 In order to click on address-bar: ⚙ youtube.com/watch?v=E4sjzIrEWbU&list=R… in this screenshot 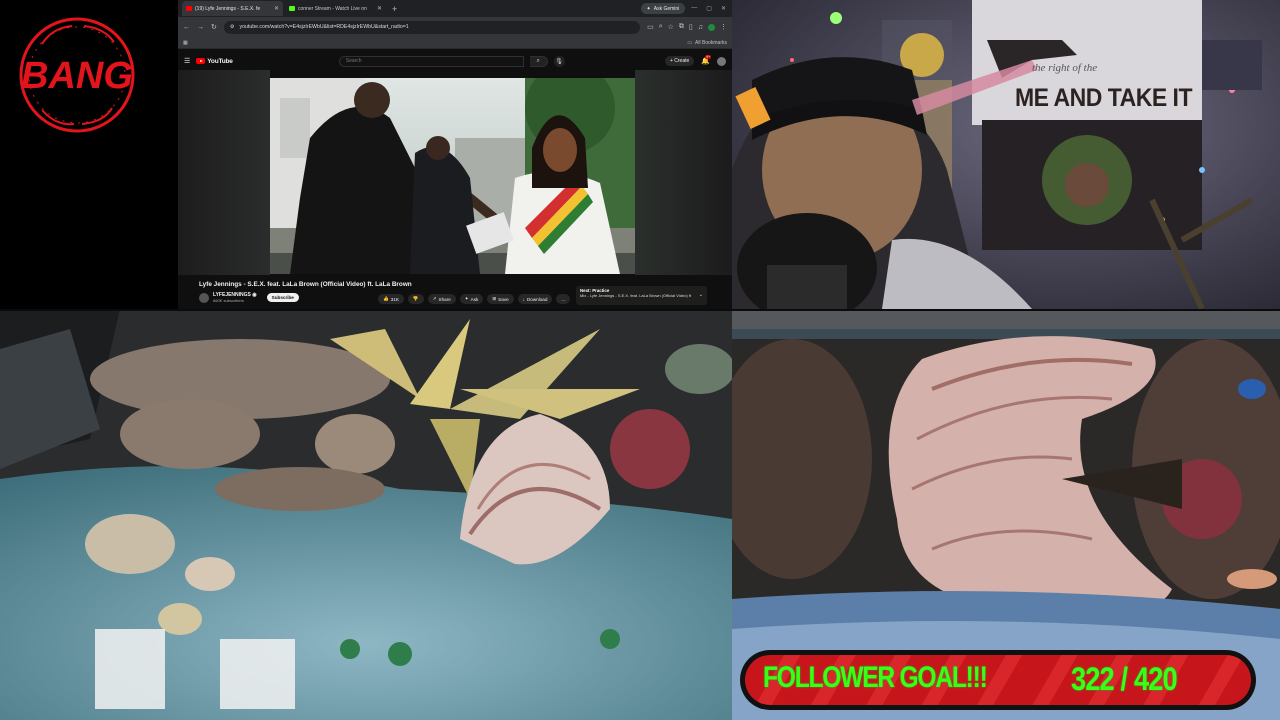, I will do `click(432, 27)`.